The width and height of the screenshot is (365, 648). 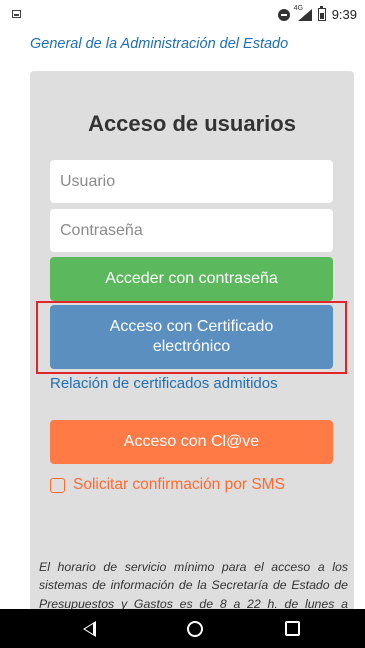 What do you see at coordinates (192, 123) in the screenshot?
I see `page-title: Acceso de usuarios` at bounding box center [192, 123].